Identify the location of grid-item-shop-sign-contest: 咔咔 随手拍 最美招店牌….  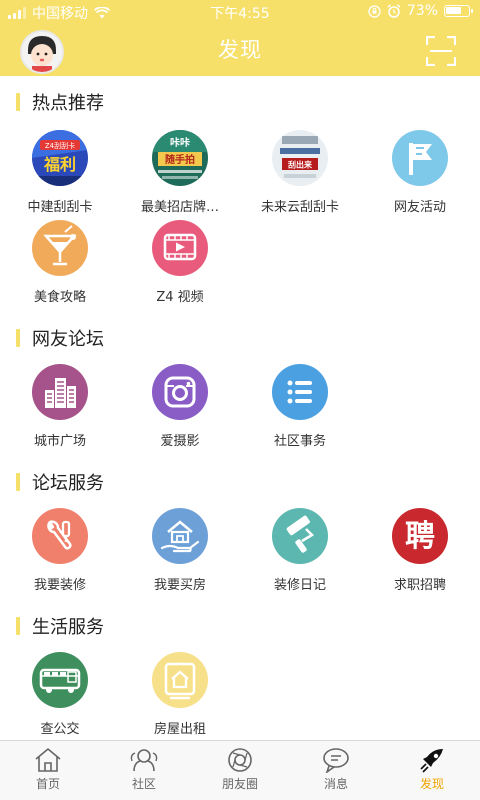
(180, 172).